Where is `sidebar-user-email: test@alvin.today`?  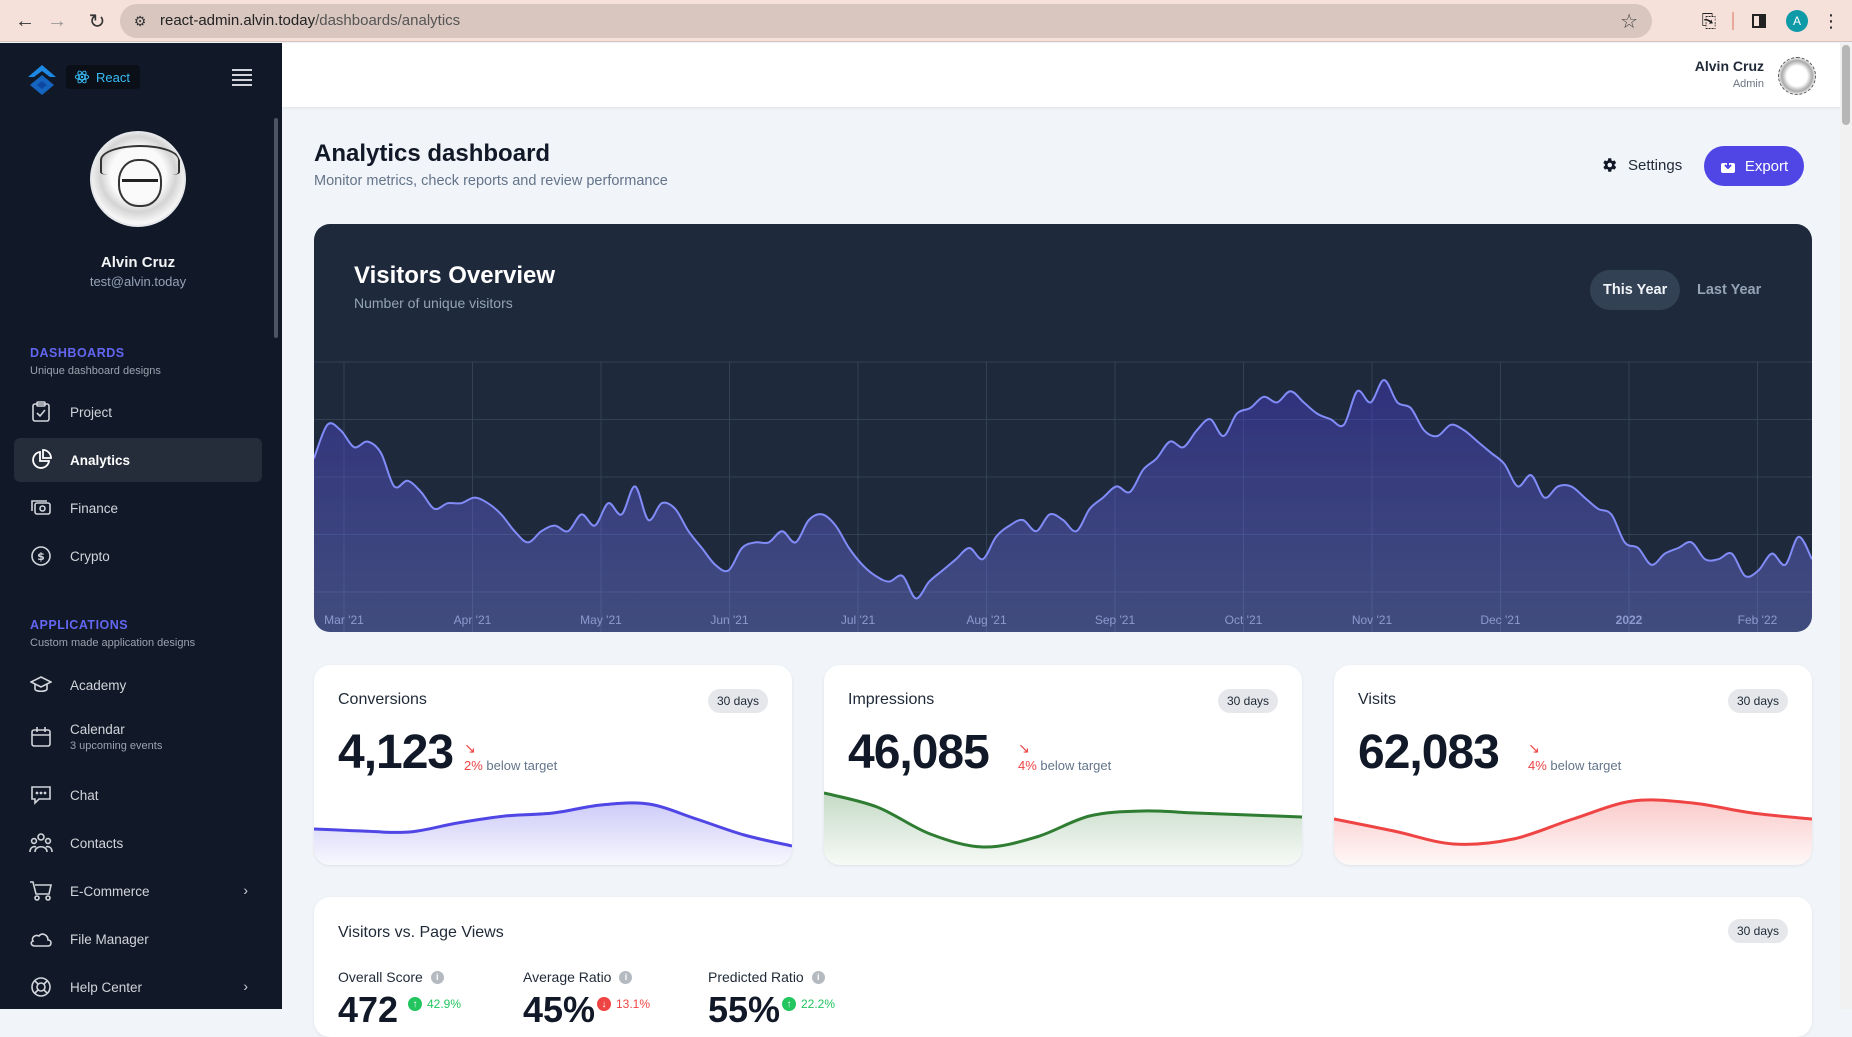
sidebar-user-email: test@alvin.today is located at coordinates (138, 281).